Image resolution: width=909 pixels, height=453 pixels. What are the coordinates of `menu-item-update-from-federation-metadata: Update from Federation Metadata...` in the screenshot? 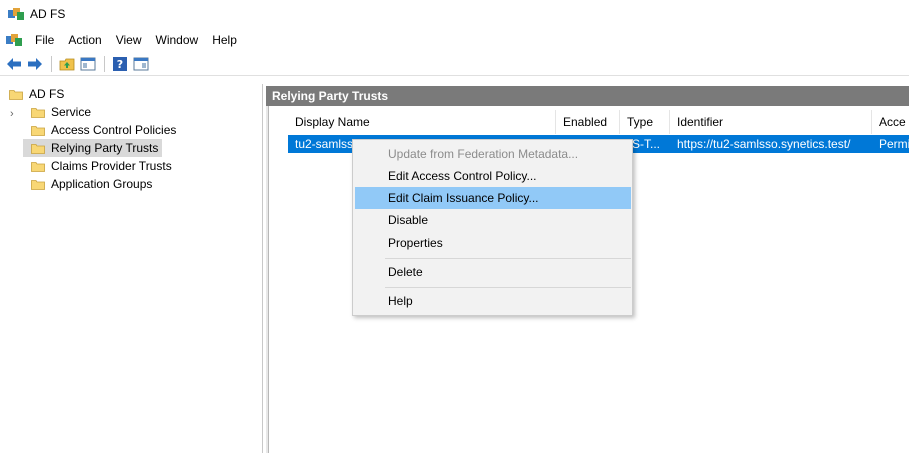 It's located at (493, 154).